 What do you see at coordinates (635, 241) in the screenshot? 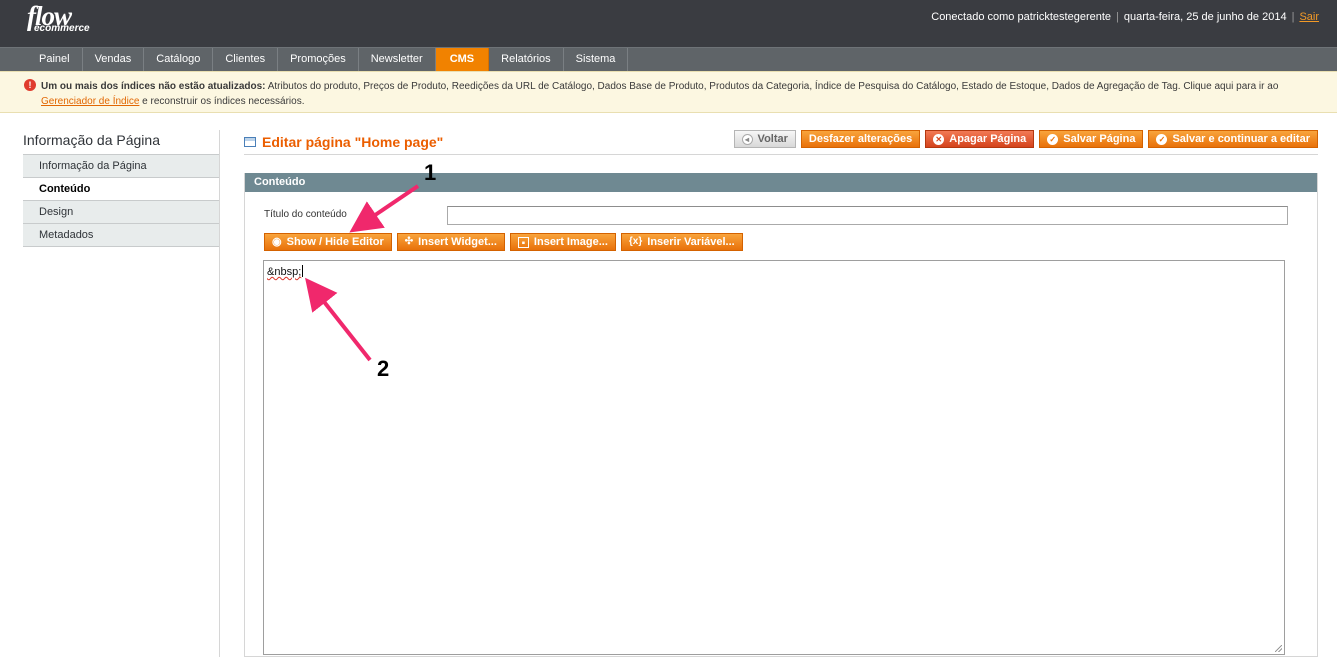
I see `variable-icon: {x}` at bounding box center [635, 241].